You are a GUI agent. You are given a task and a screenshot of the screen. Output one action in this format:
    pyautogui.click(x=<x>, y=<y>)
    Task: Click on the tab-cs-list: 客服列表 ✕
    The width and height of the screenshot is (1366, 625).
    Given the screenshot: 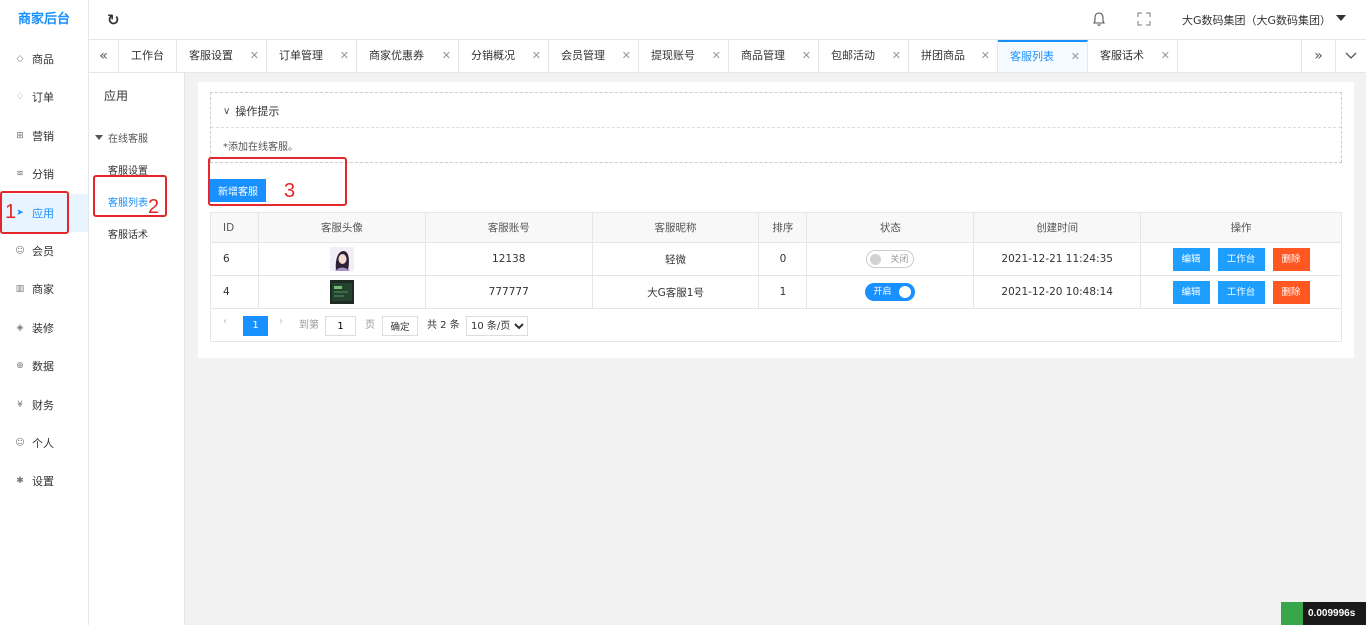 What is the action you would take?
    pyautogui.click(x=1043, y=56)
    